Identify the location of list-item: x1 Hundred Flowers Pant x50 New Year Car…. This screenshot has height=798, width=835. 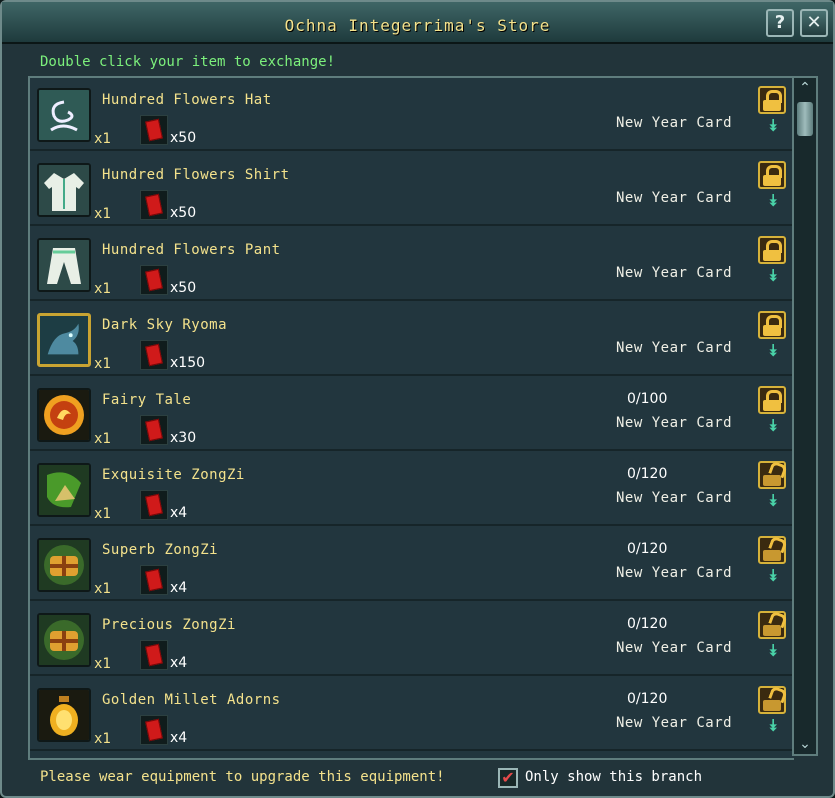
(412, 264).